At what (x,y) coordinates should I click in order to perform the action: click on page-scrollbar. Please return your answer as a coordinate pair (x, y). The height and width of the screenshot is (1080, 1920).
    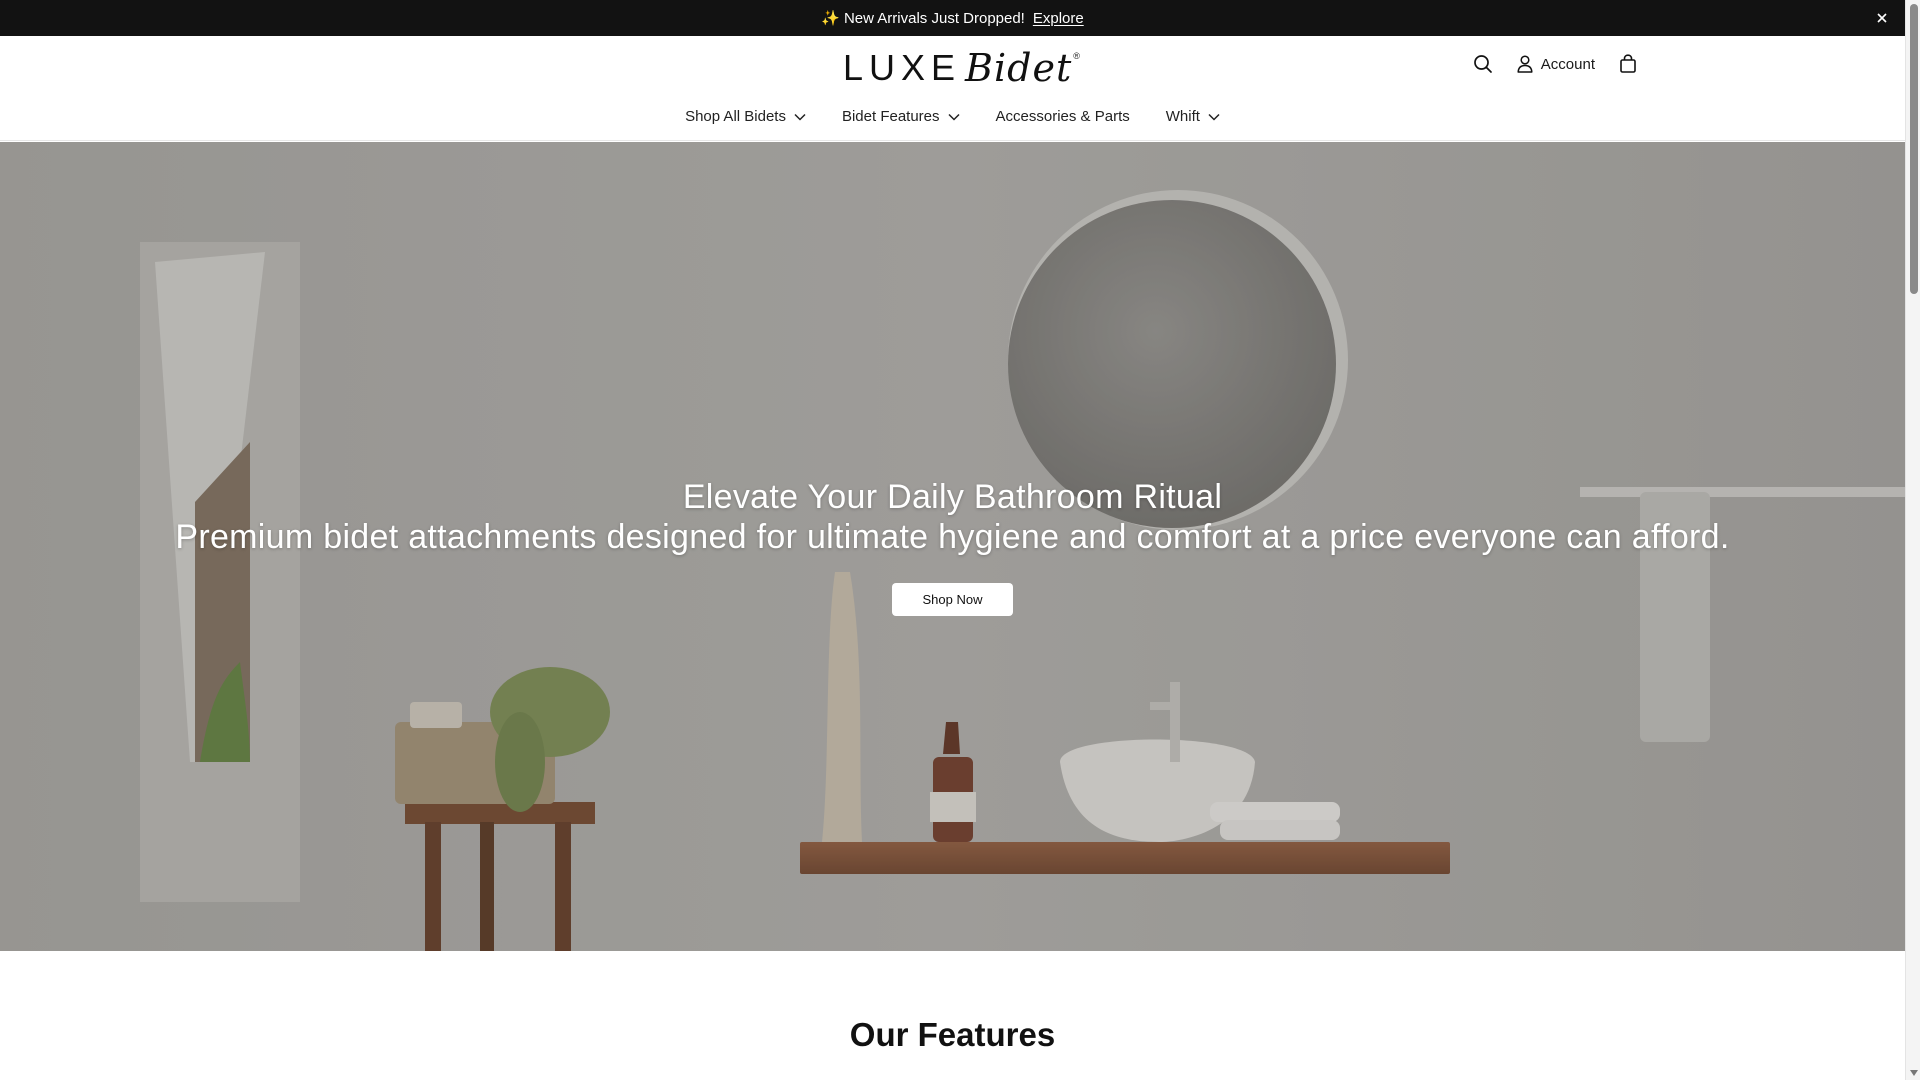
    Looking at the image, I should click on (1912, 540).